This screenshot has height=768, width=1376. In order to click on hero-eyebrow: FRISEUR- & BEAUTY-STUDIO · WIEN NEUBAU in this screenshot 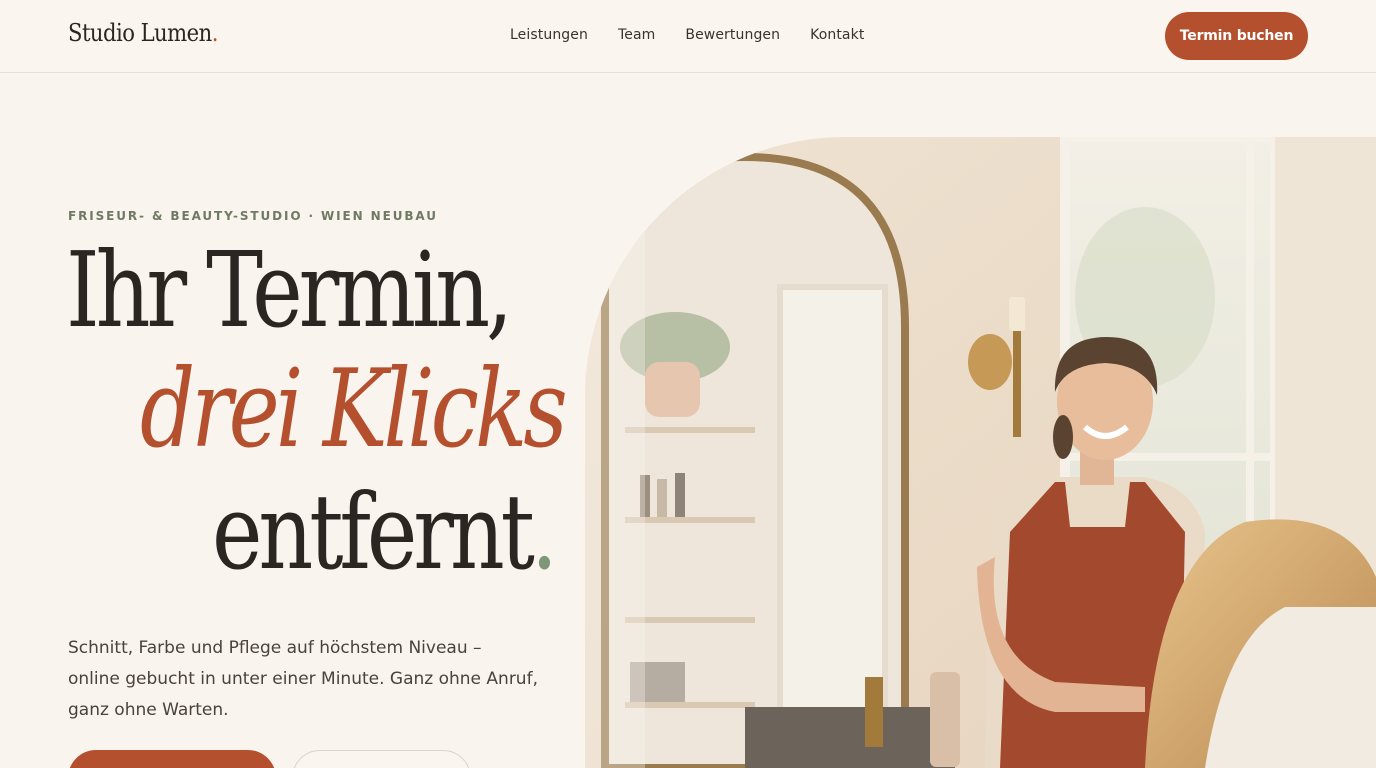, I will do `click(253, 216)`.